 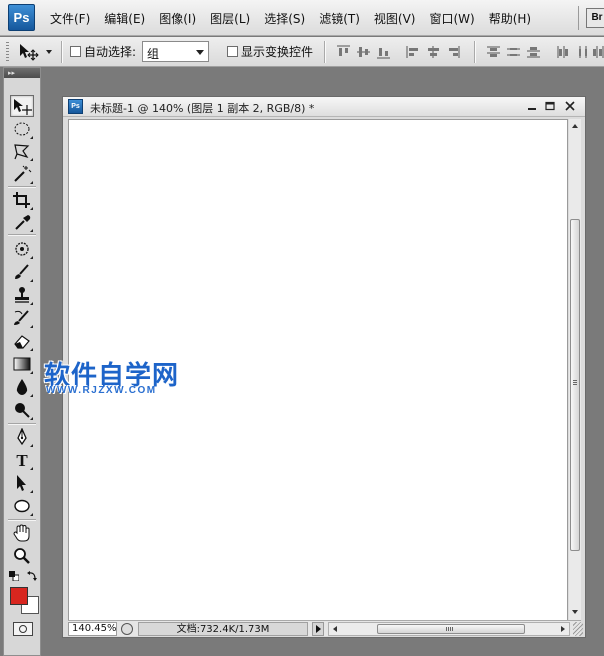 What do you see at coordinates (563, 629) in the screenshot?
I see `scroll-right-icon` at bounding box center [563, 629].